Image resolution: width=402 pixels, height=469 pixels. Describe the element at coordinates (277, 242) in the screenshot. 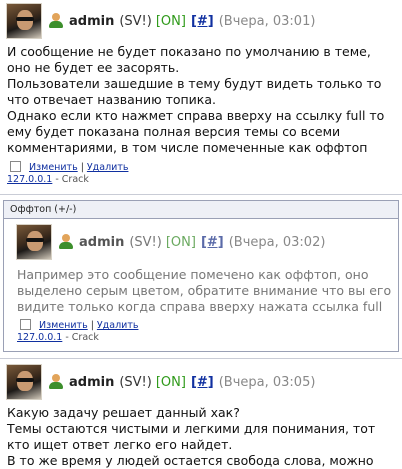

I see `post-date: (Вчера, 03:02)` at that location.